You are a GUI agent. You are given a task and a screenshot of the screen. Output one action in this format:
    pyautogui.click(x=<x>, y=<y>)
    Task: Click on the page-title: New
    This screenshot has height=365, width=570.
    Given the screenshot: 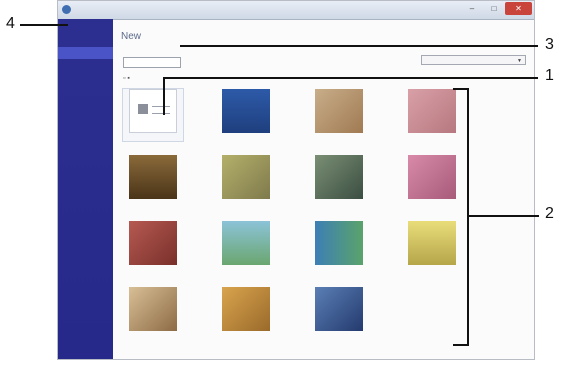 What is the action you would take?
    pyautogui.click(x=131, y=36)
    